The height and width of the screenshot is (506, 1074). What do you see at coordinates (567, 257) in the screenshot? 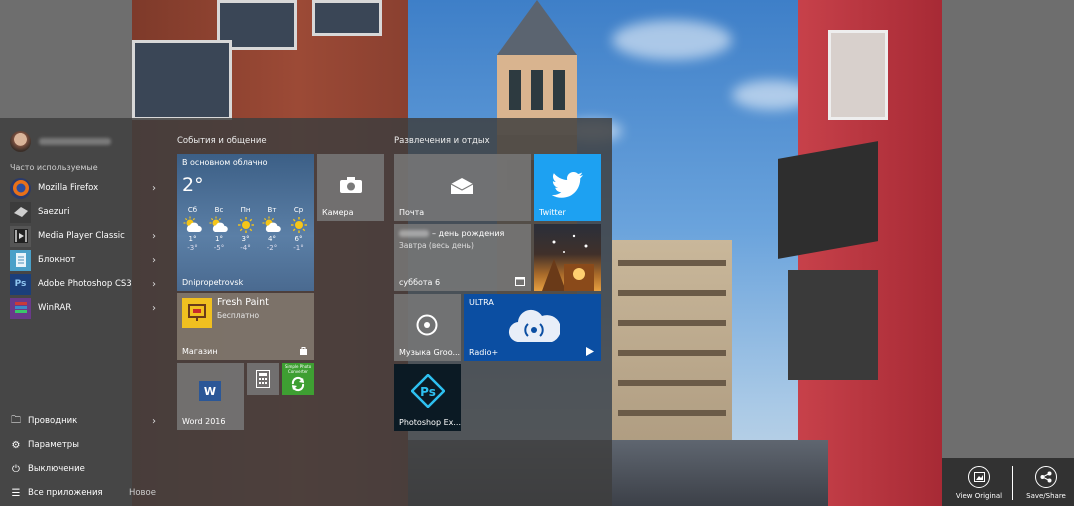
I see `photos-tile` at bounding box center [567, 257].